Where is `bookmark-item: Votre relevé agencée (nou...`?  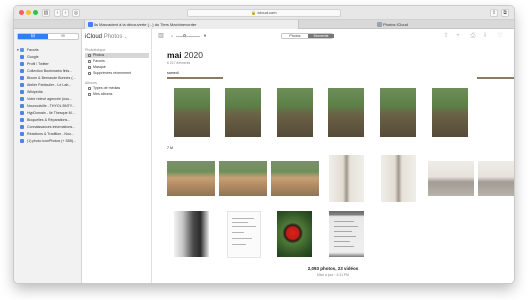
bookmark-item: Votre relevé agencée (nou... is located at coordinates (50, 99).